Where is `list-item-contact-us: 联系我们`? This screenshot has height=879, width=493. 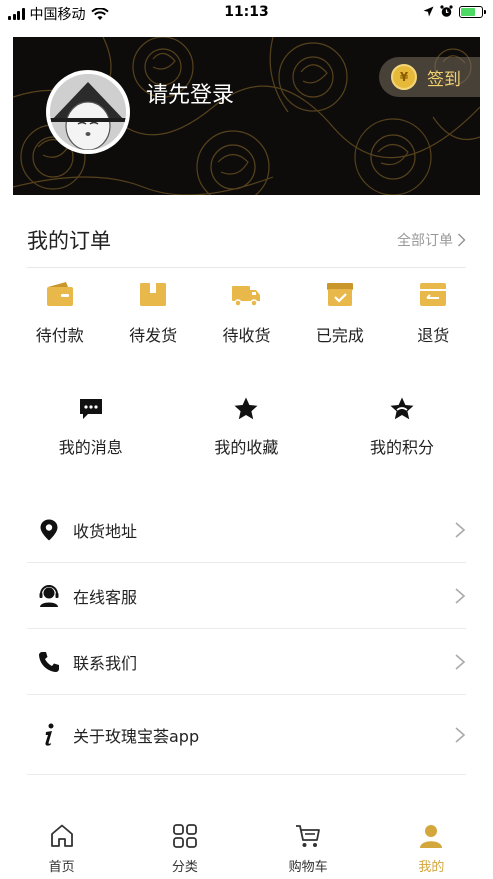
list-item-contact-us: 联系我们 is located at coordinates (246, 662).